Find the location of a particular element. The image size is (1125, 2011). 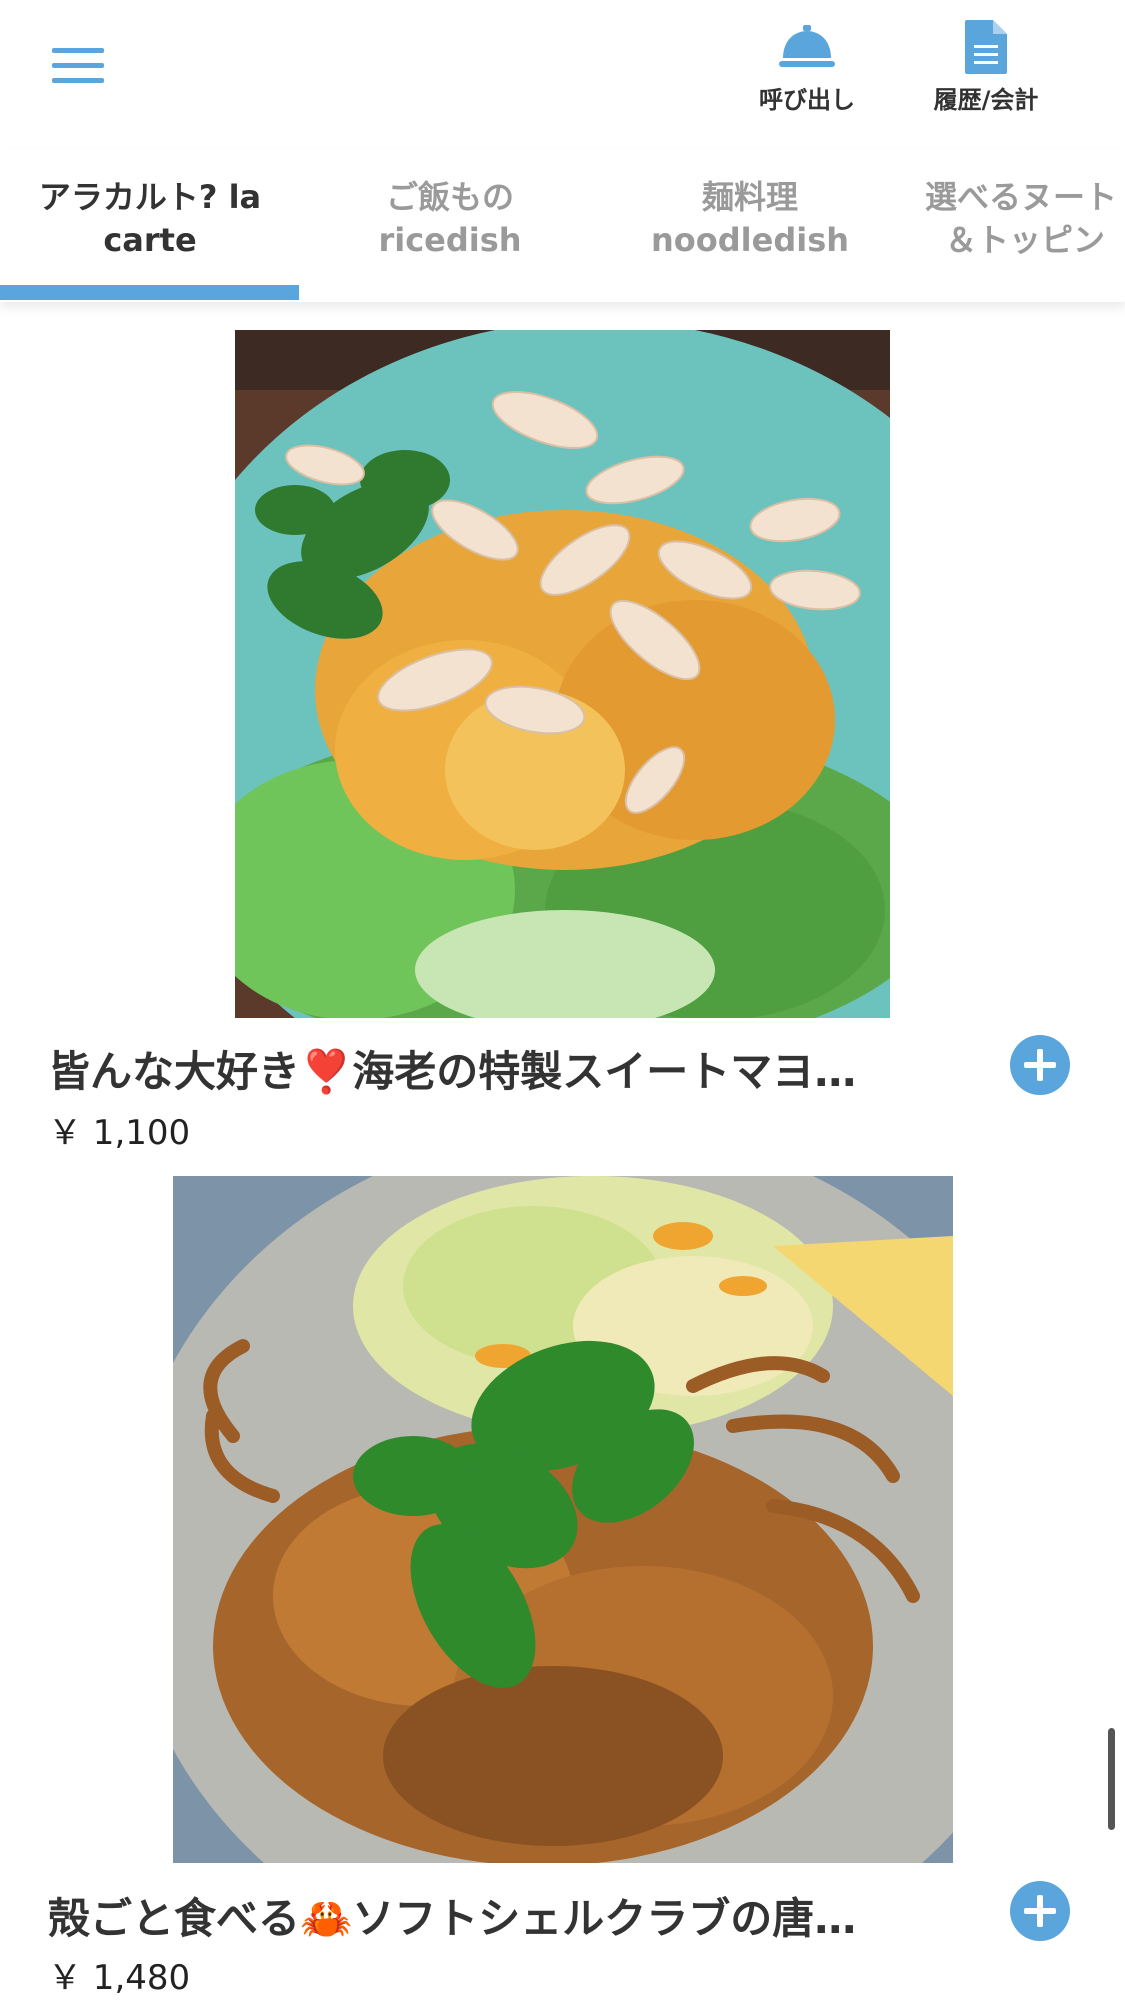

document-icon is located at coordinates (986, 47).